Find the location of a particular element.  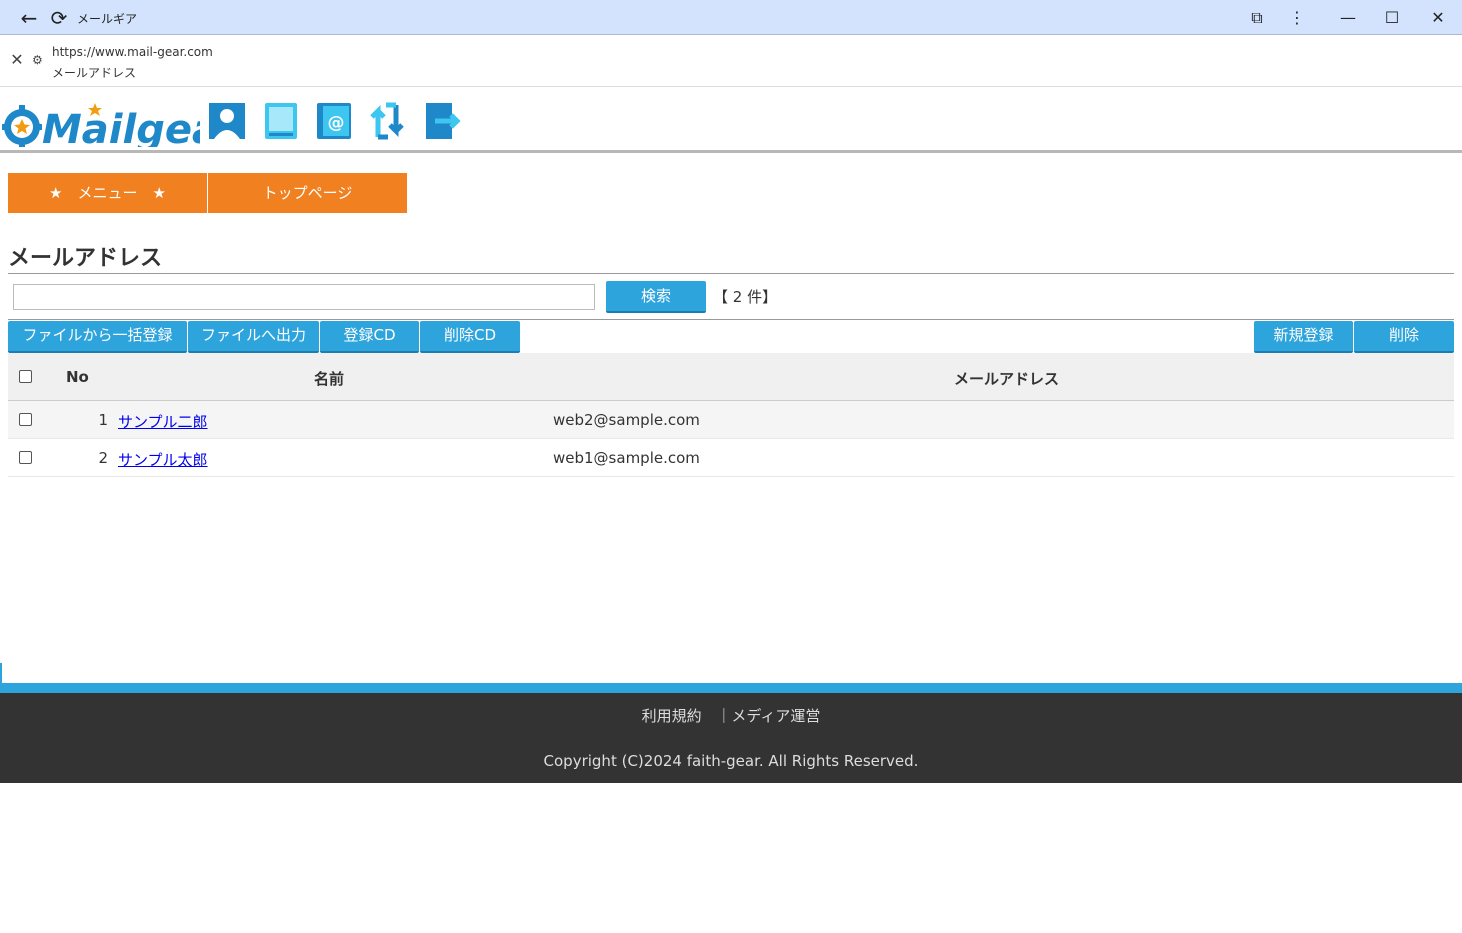

footer-links: 利用規約 ｜メディア運営 is located at coordinates (731, 715).